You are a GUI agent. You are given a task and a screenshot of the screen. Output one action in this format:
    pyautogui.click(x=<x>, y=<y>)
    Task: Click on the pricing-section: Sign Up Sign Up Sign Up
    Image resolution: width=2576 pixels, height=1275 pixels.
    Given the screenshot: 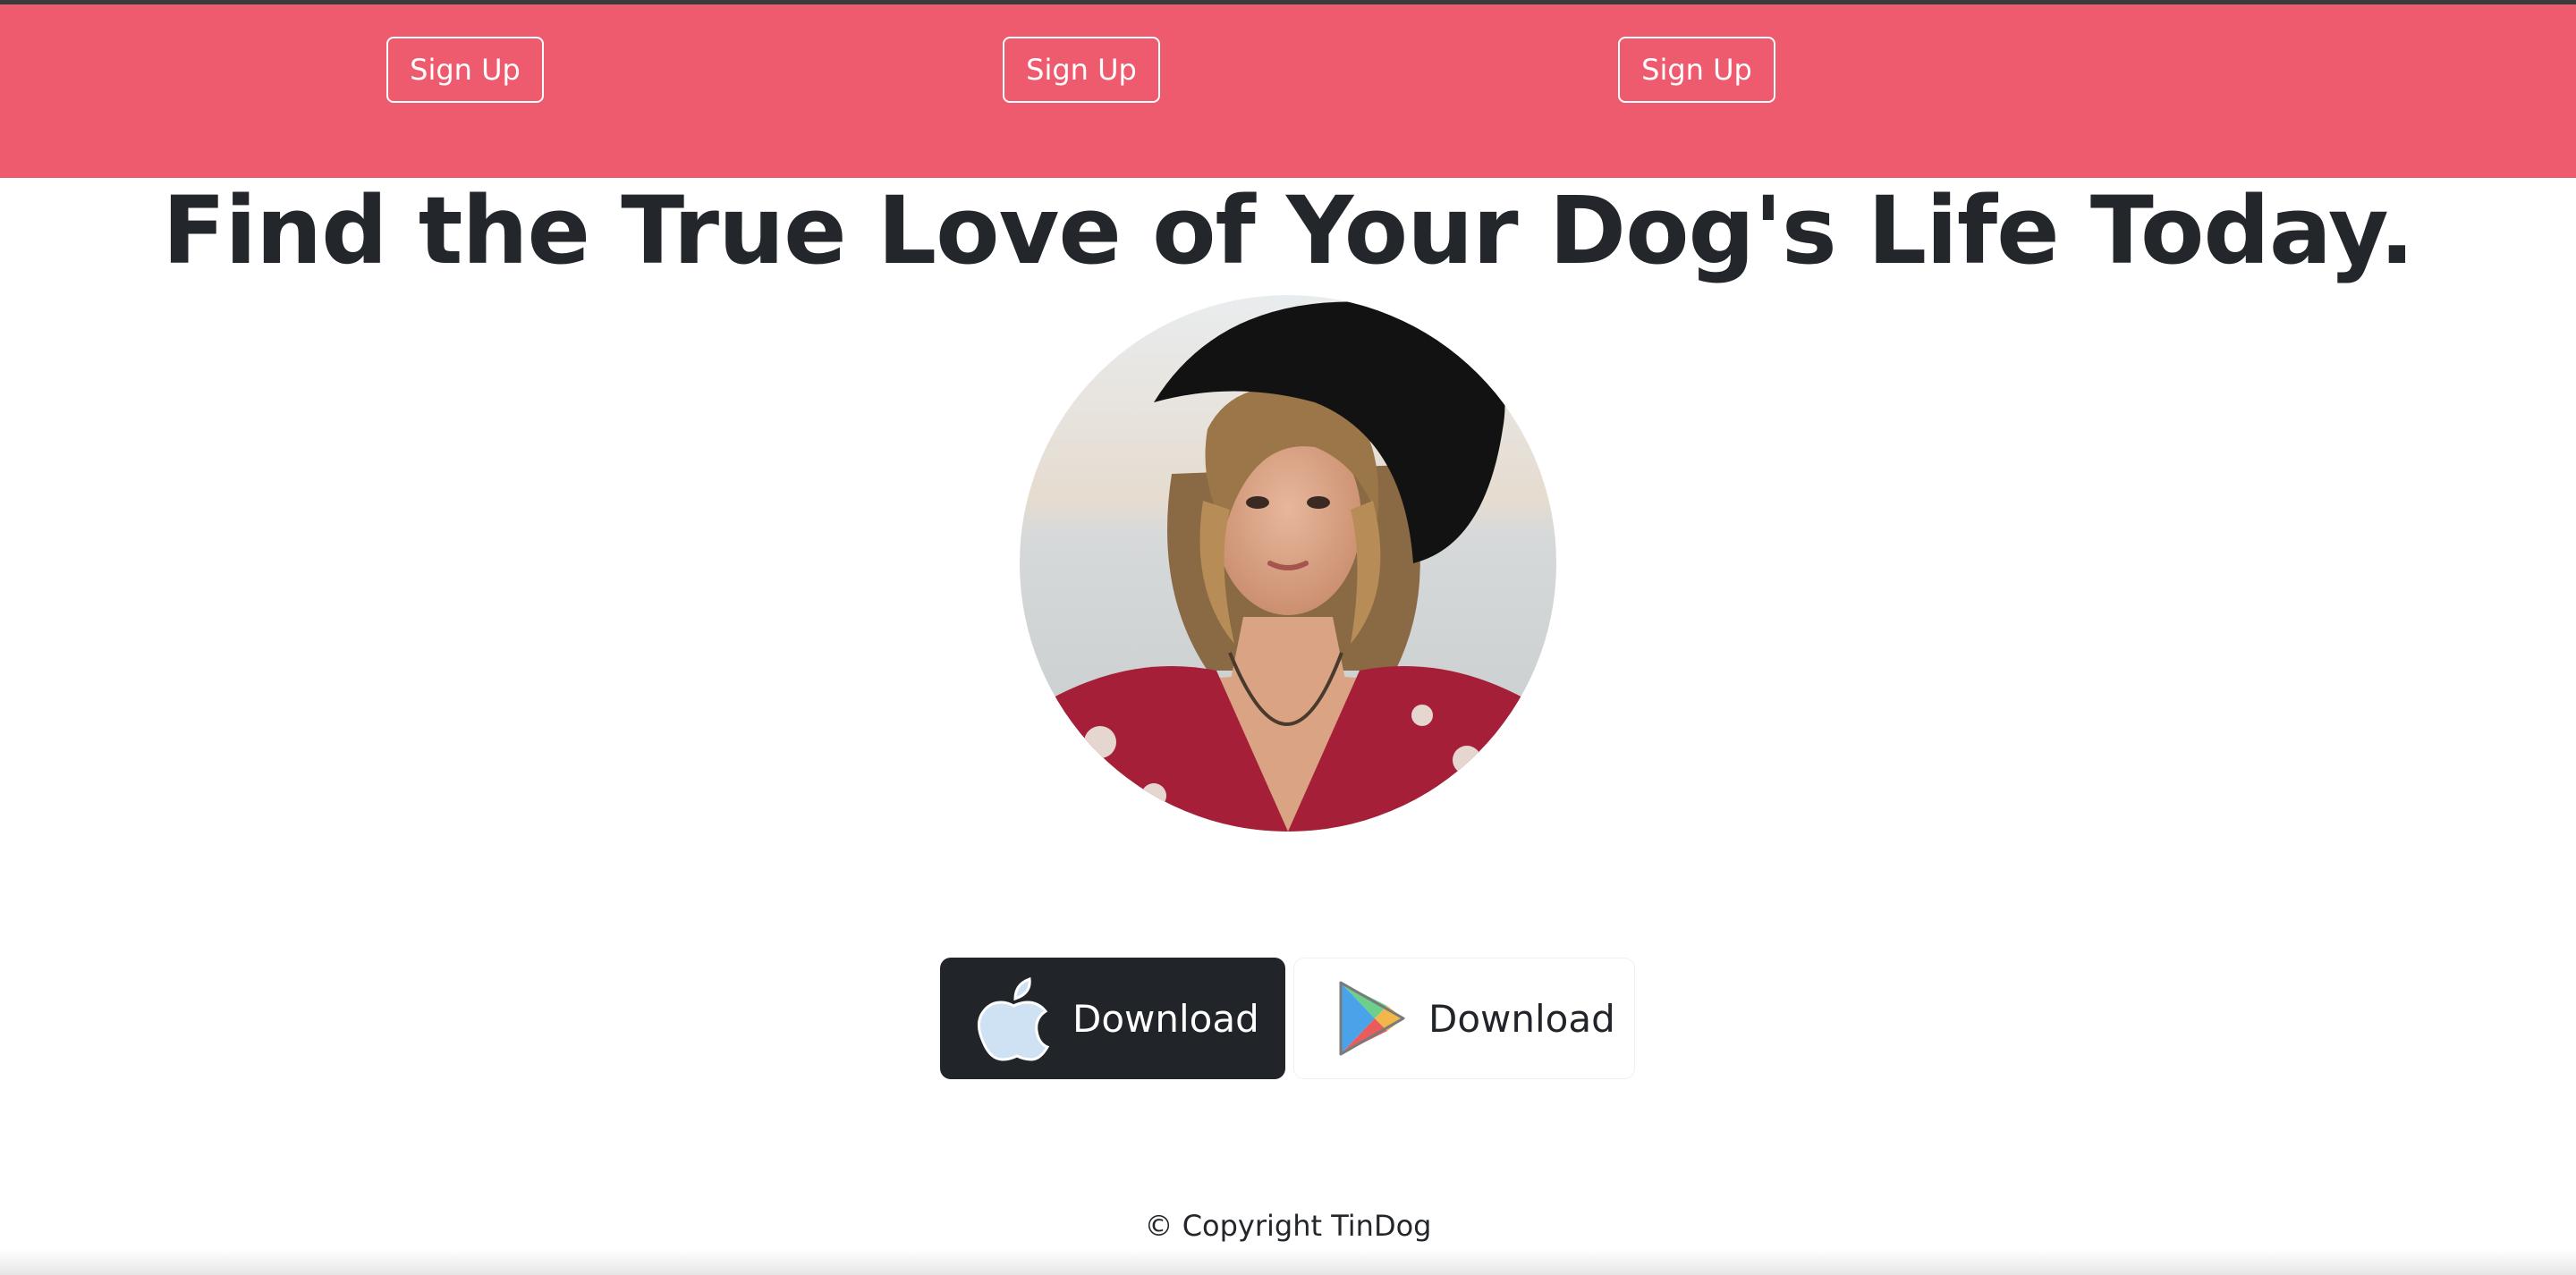 What is the action you would take?
    pyautogui.click(x=1288, y=91)
    